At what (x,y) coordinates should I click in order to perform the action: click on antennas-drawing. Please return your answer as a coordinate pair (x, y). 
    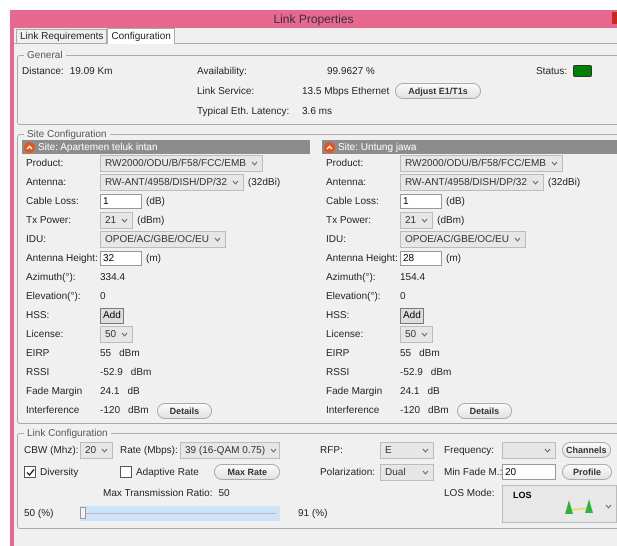
    Looking at the image, I should click on (579, 507).